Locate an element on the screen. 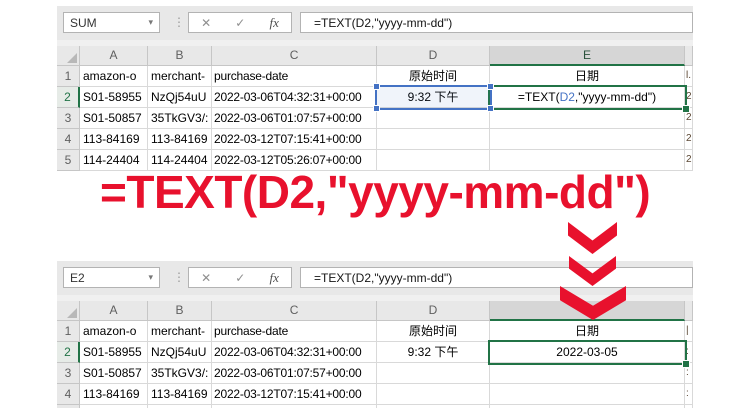  name-box-value: SUM is located at coordinates (83, 22).